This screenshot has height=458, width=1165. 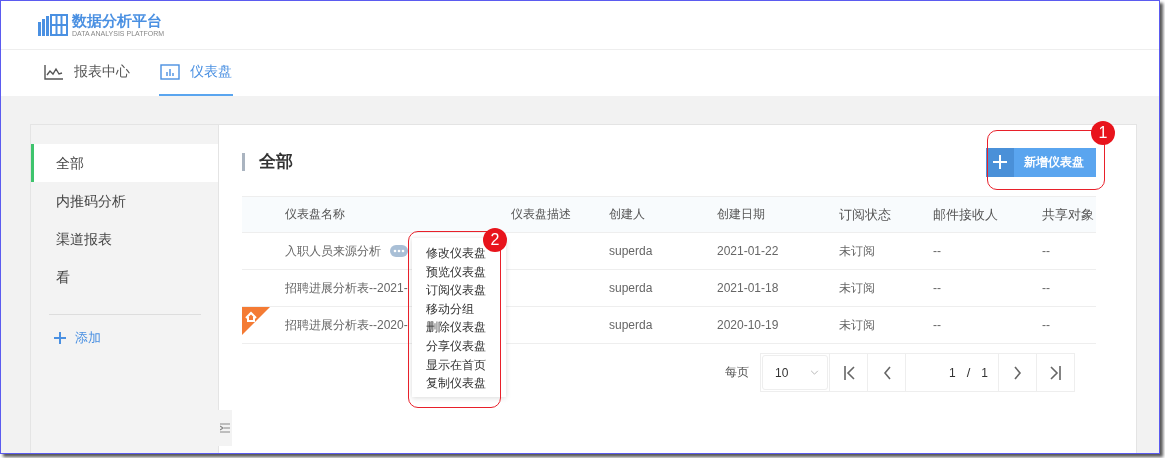 What do you see at coordinates (333, 251) in the screenshot?
I see `table-cell: 入职人员来源分析` at bounding box center [333, 251].